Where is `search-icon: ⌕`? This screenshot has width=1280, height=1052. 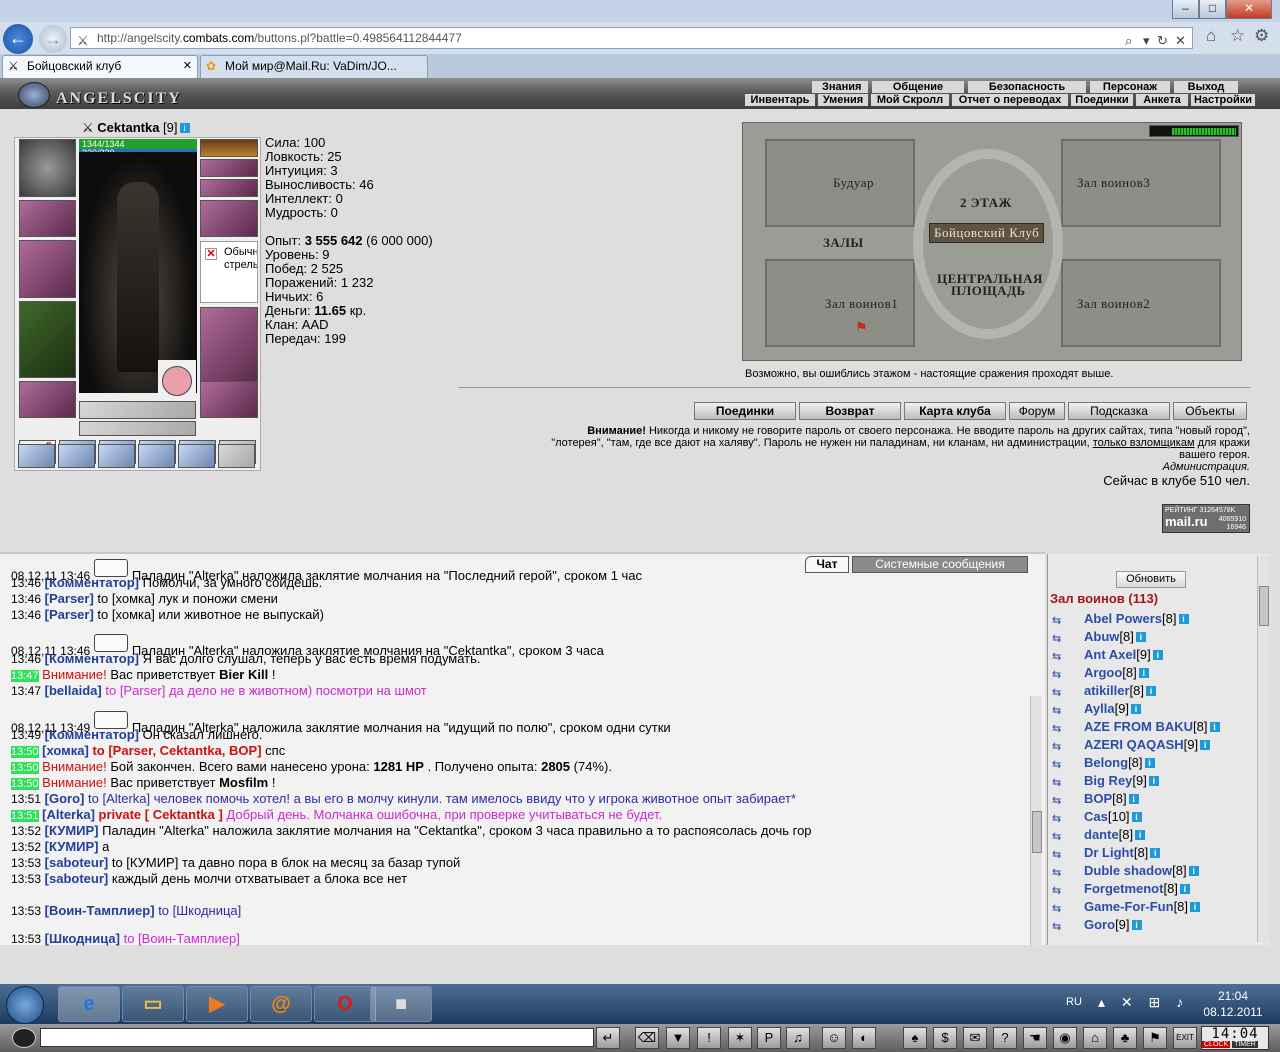
search-icon: ⌕ is located at coordinates (1128, 41).